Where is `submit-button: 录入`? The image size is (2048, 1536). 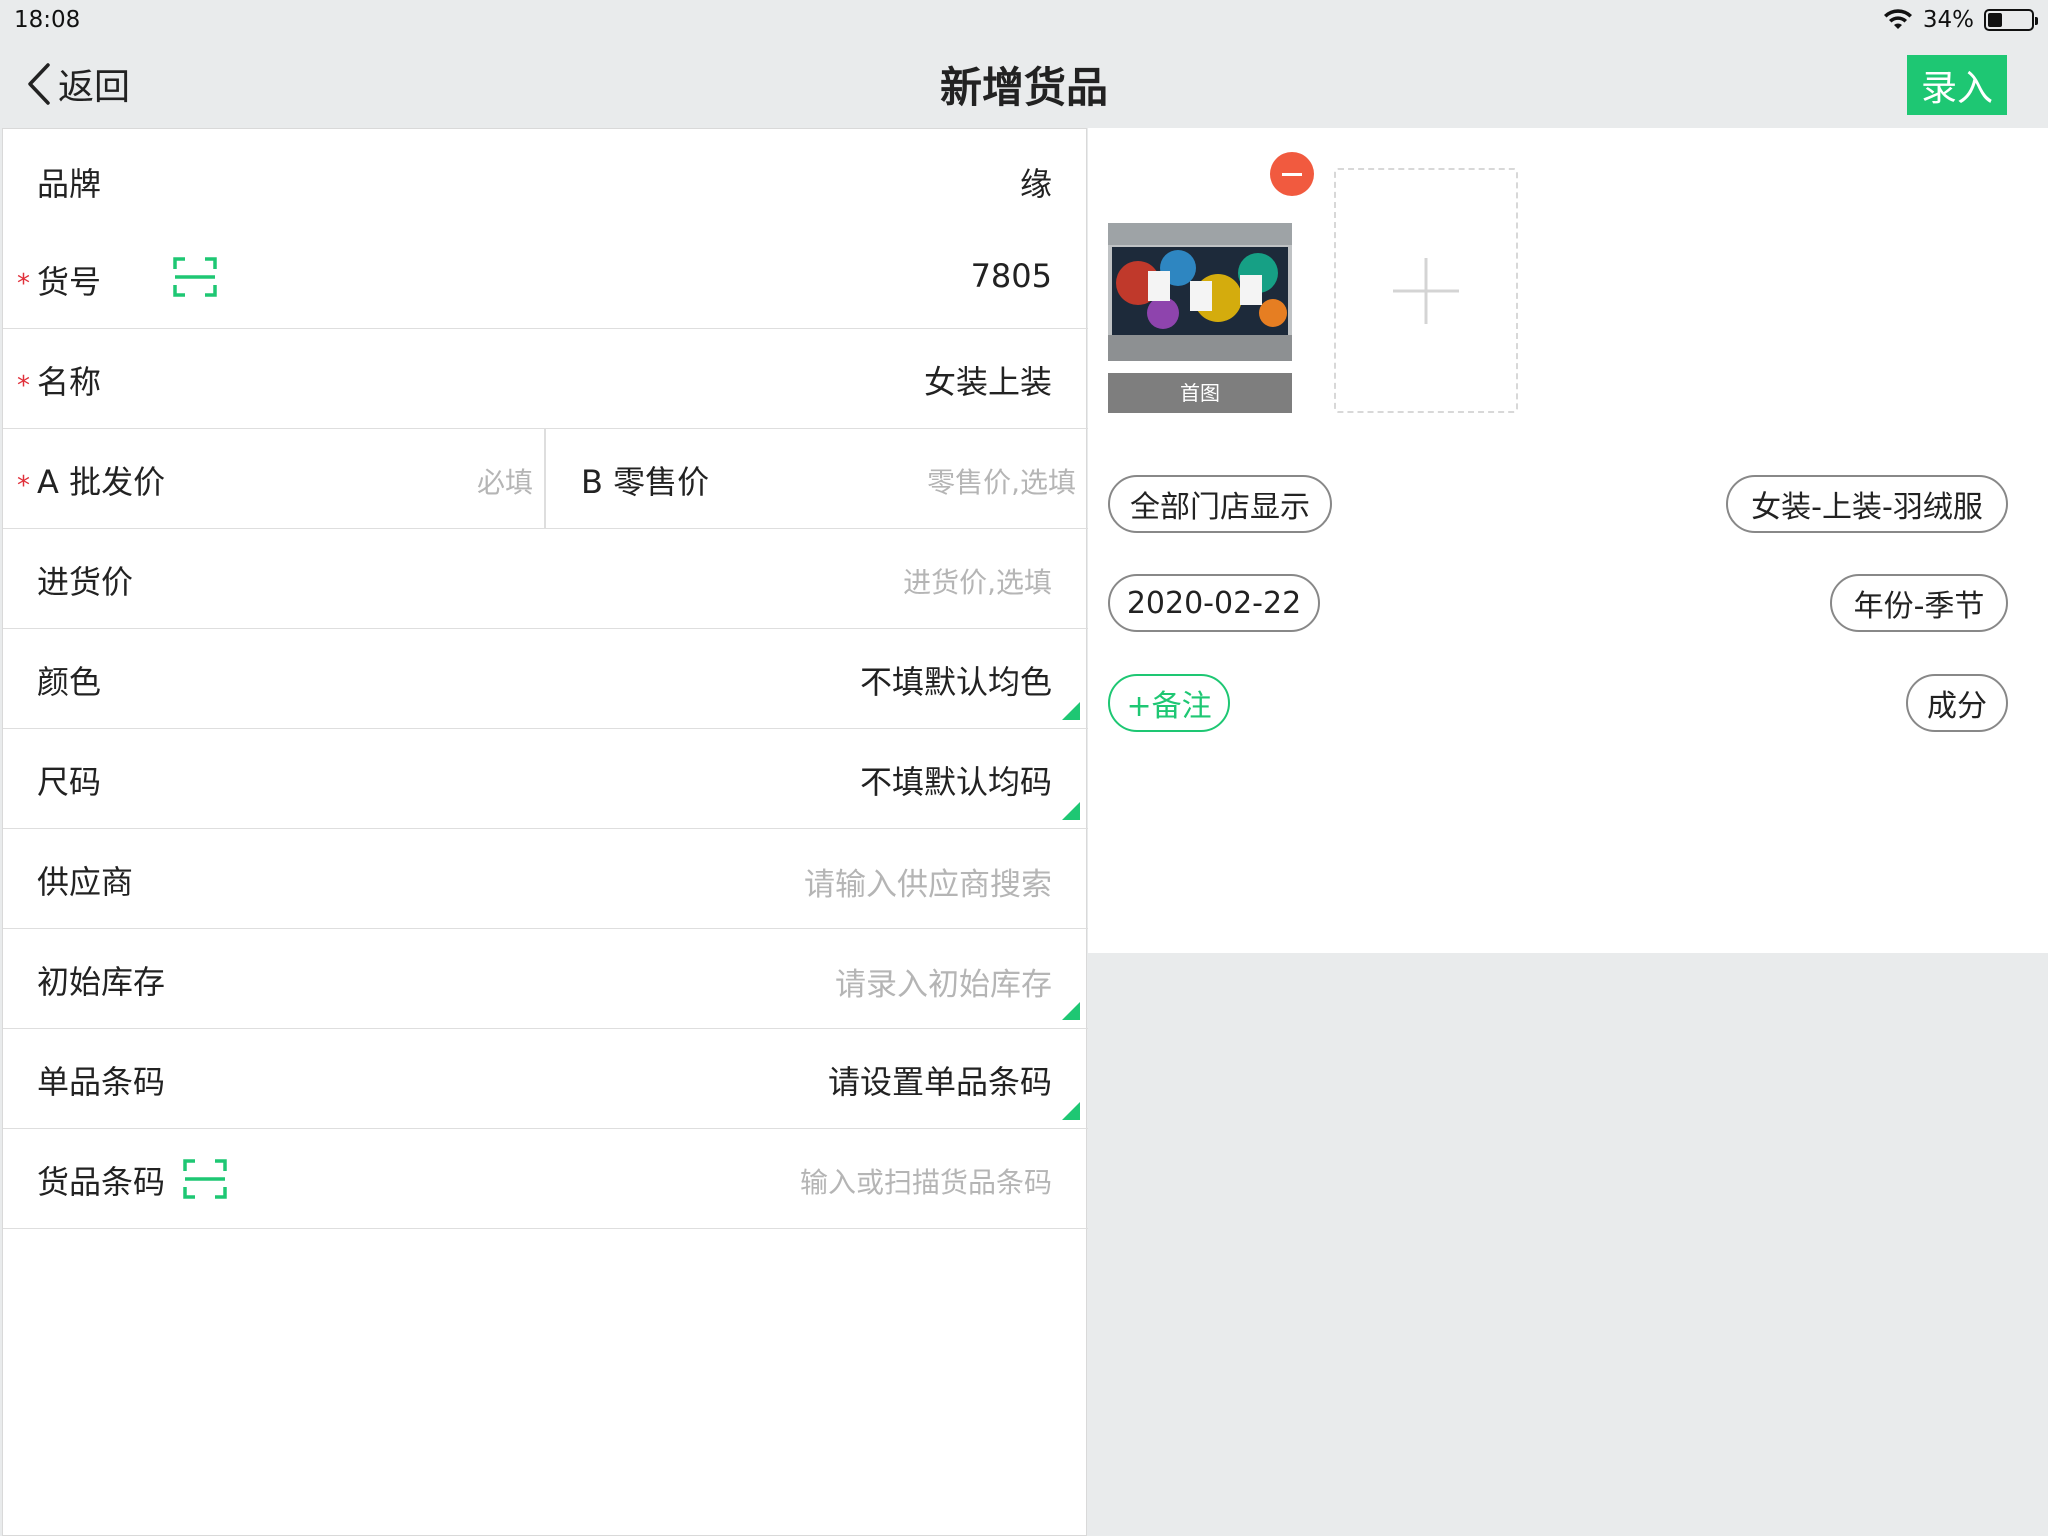
submit-button: 录入 is located at coordinates (1957, 85).